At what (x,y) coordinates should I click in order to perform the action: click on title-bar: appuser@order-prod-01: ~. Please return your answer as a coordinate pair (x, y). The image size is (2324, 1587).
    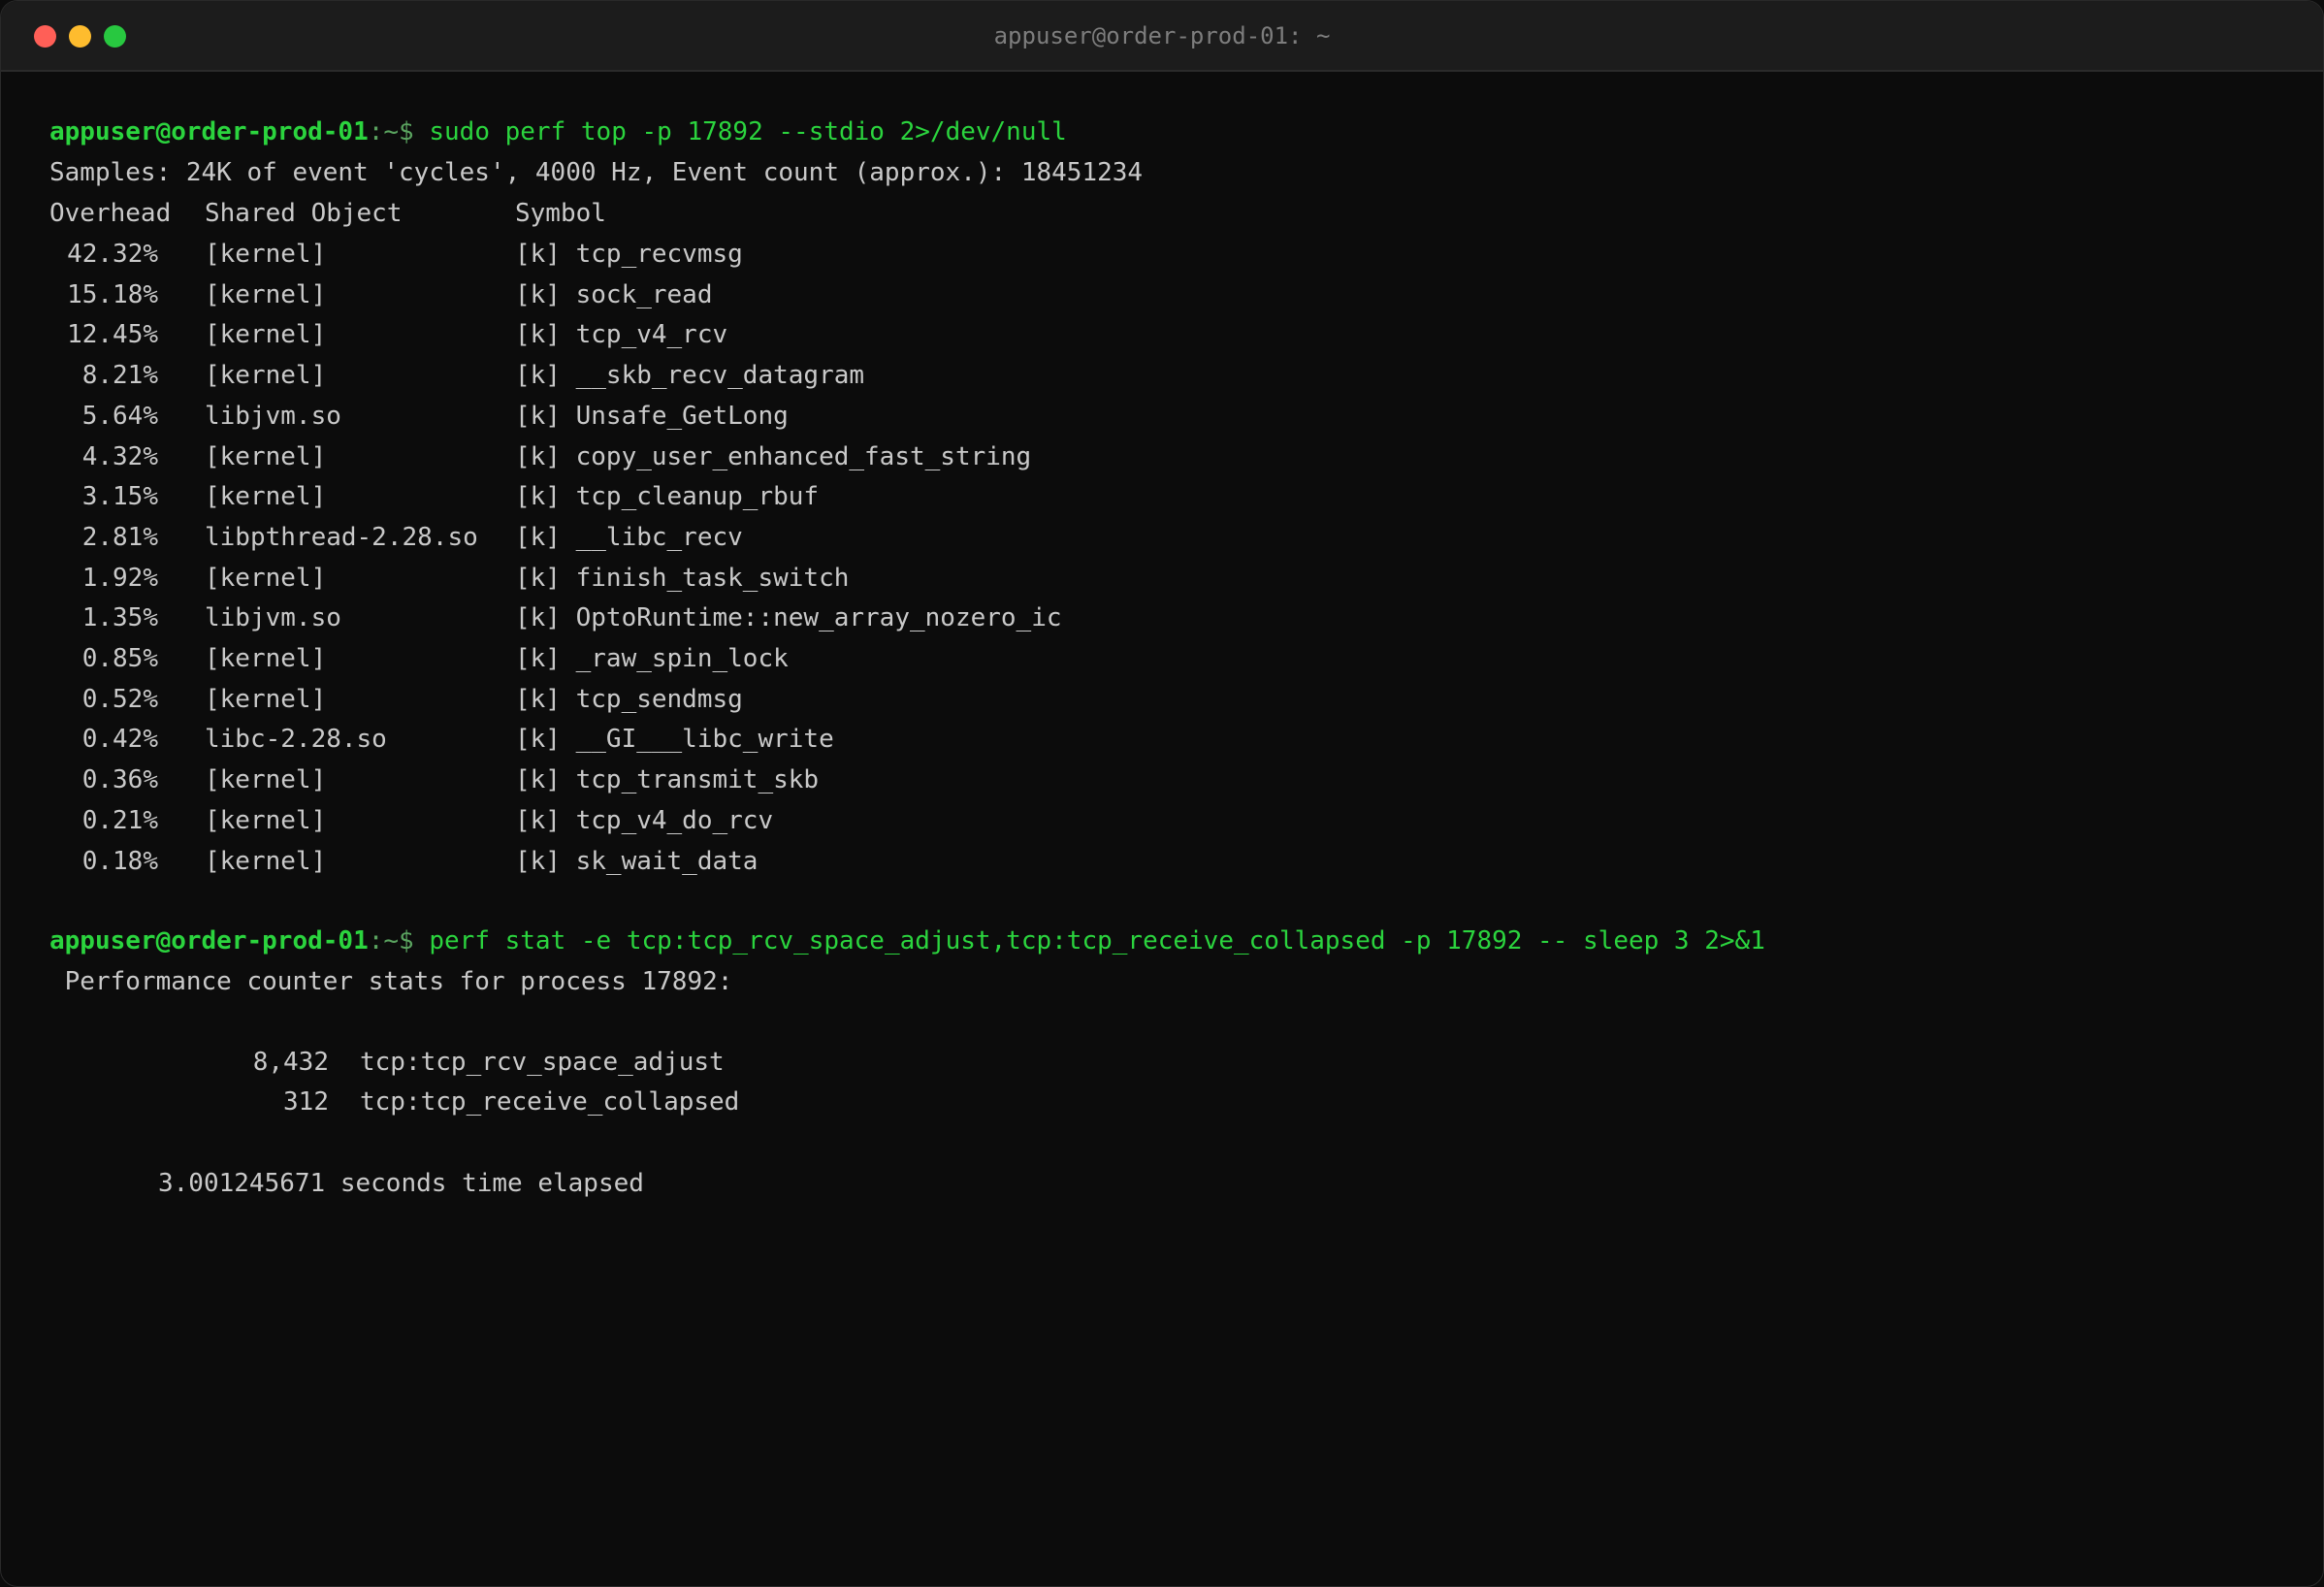
    Looking at the image, I should click on (1162, 36).